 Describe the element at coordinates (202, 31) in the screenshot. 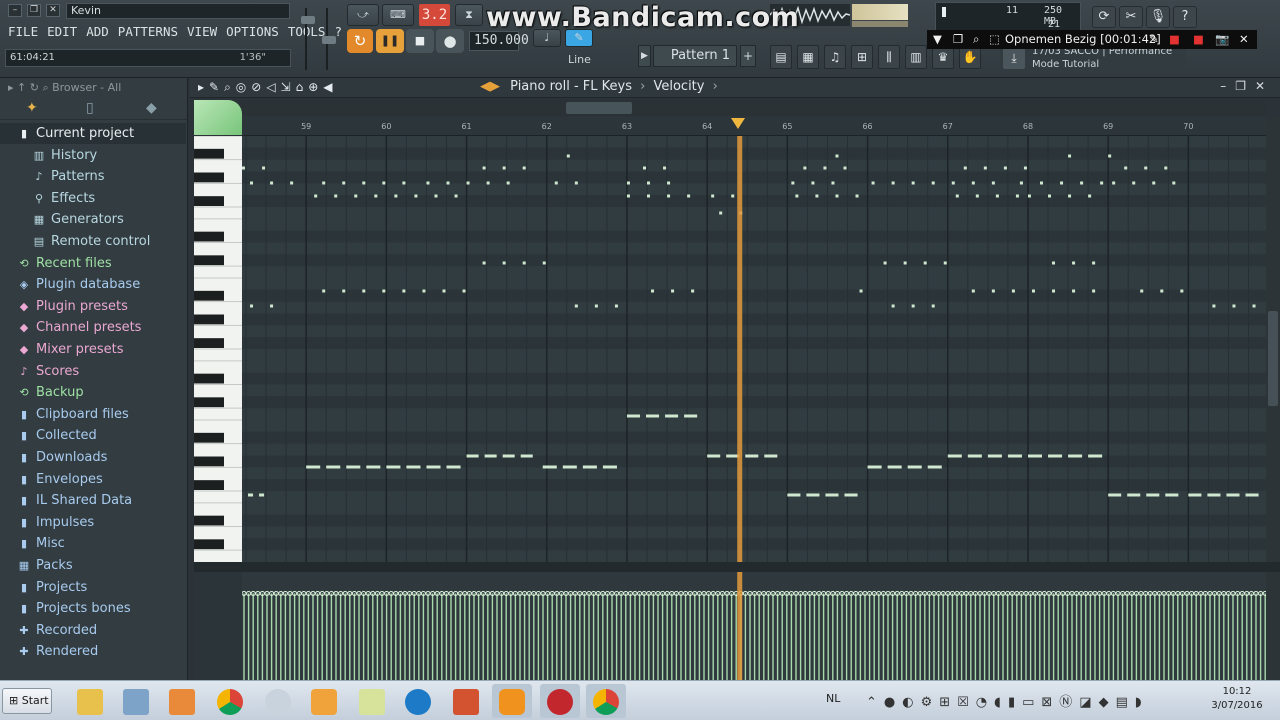

I see `menu-view: VIEW` at that location.